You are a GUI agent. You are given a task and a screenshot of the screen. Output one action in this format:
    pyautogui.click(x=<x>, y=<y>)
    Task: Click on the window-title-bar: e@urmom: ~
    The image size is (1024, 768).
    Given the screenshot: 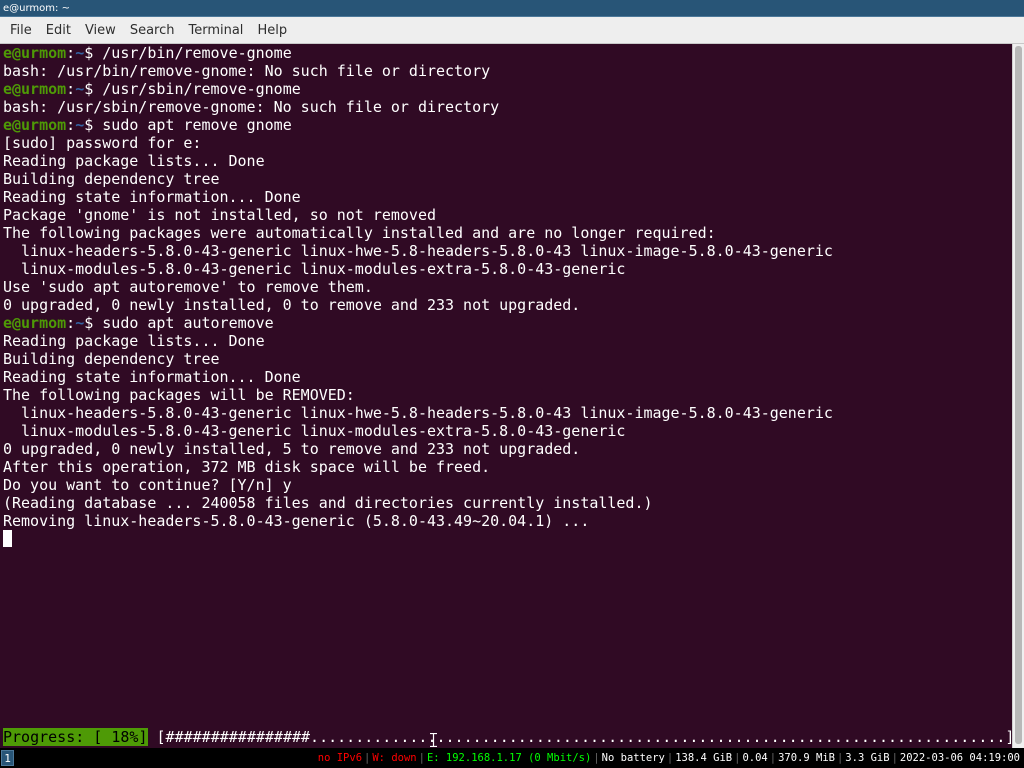 What is the action you would take?
    pyautogui.click(x=512, y=8)
    